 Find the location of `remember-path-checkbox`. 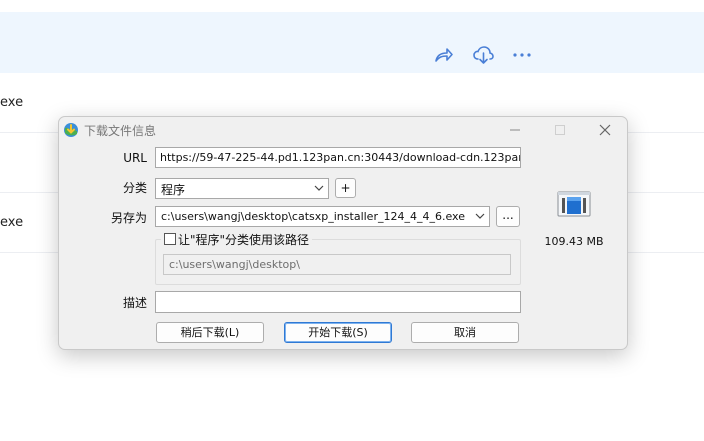

remember-path-checkbox is located at coordinates (170, 239).